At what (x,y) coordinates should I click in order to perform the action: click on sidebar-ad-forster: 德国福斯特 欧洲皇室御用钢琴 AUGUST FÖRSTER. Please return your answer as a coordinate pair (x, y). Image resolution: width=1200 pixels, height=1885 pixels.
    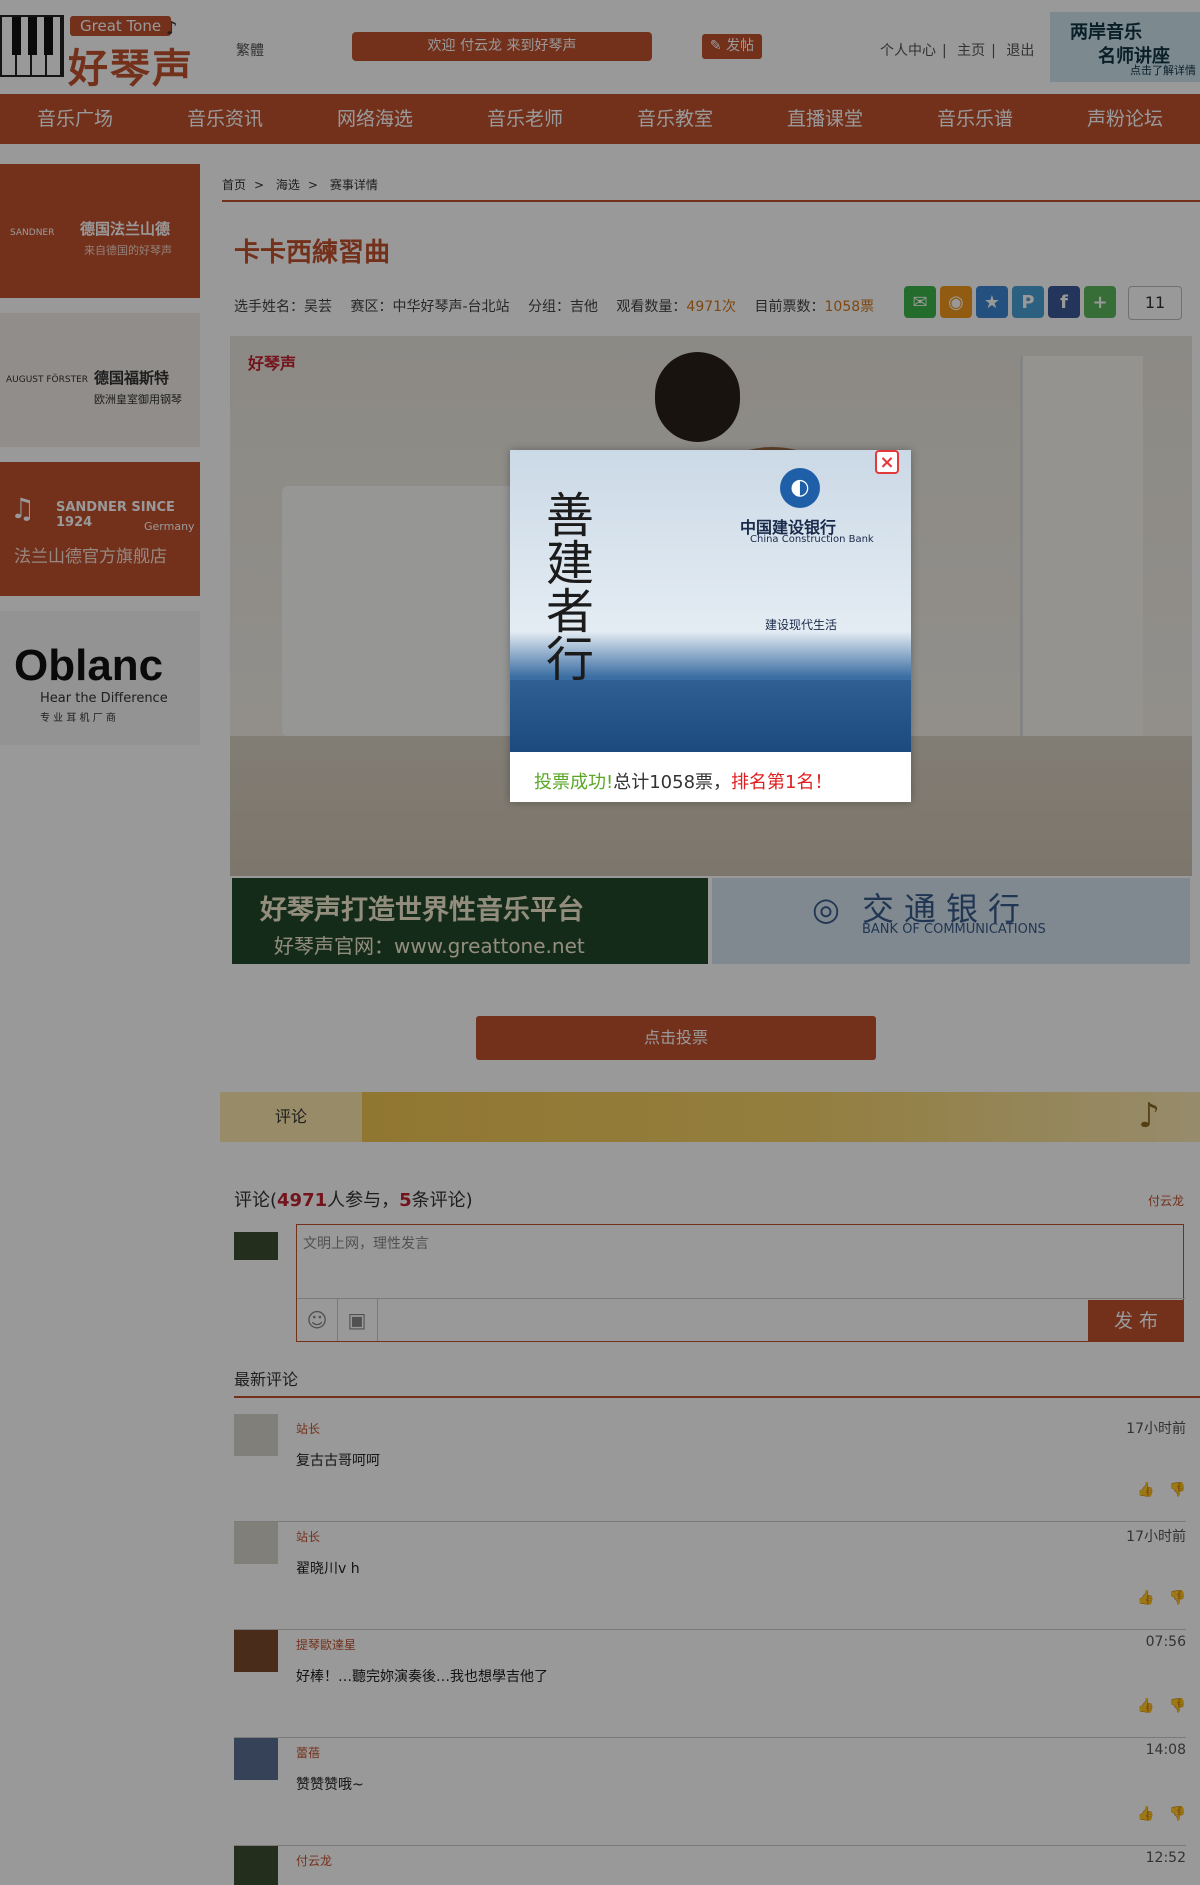
    Looking at the image, I should click on (100, 380).